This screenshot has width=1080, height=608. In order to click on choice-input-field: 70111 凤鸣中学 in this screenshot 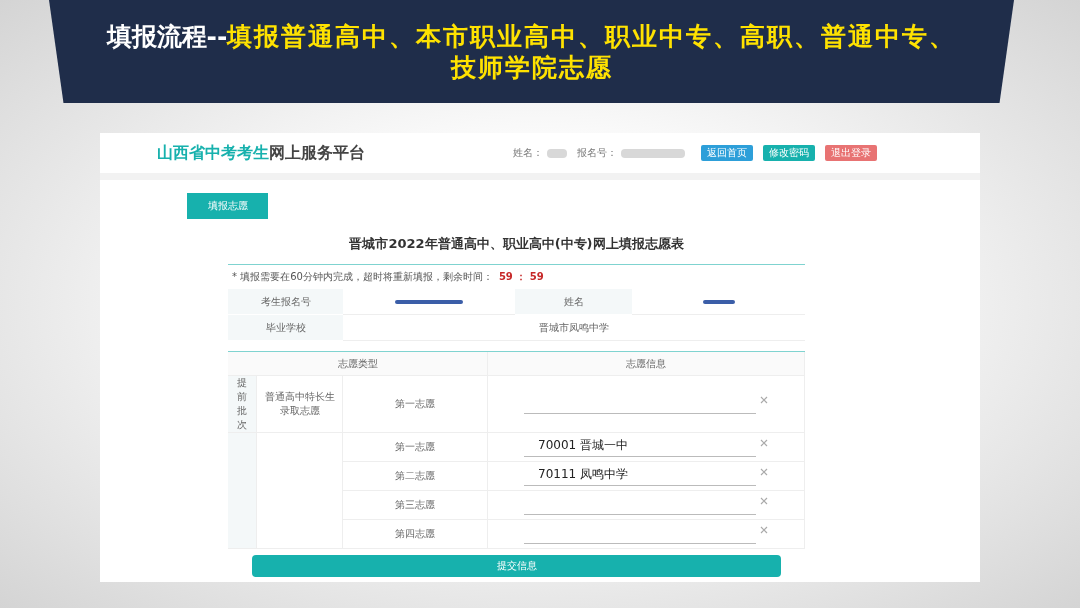, I will do `click(640, 476)`.